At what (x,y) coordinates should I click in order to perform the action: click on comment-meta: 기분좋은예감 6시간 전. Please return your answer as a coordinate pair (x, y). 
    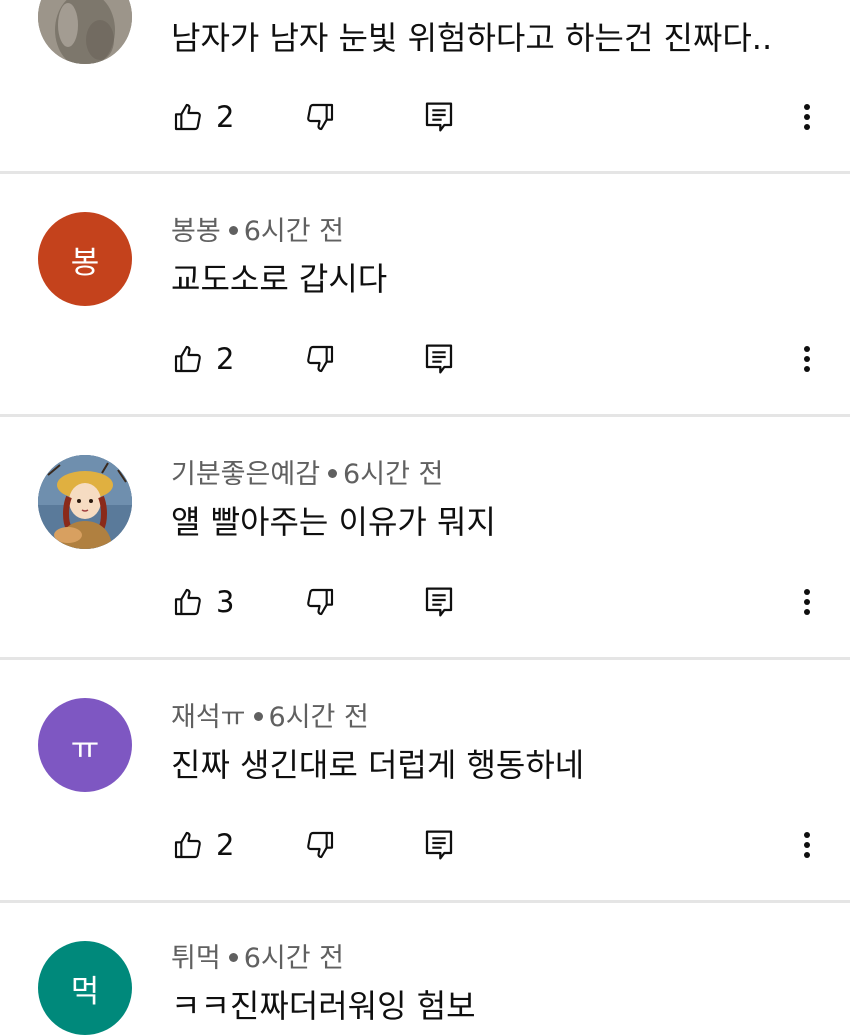
    Looking at the image, I should click on (307, 475).